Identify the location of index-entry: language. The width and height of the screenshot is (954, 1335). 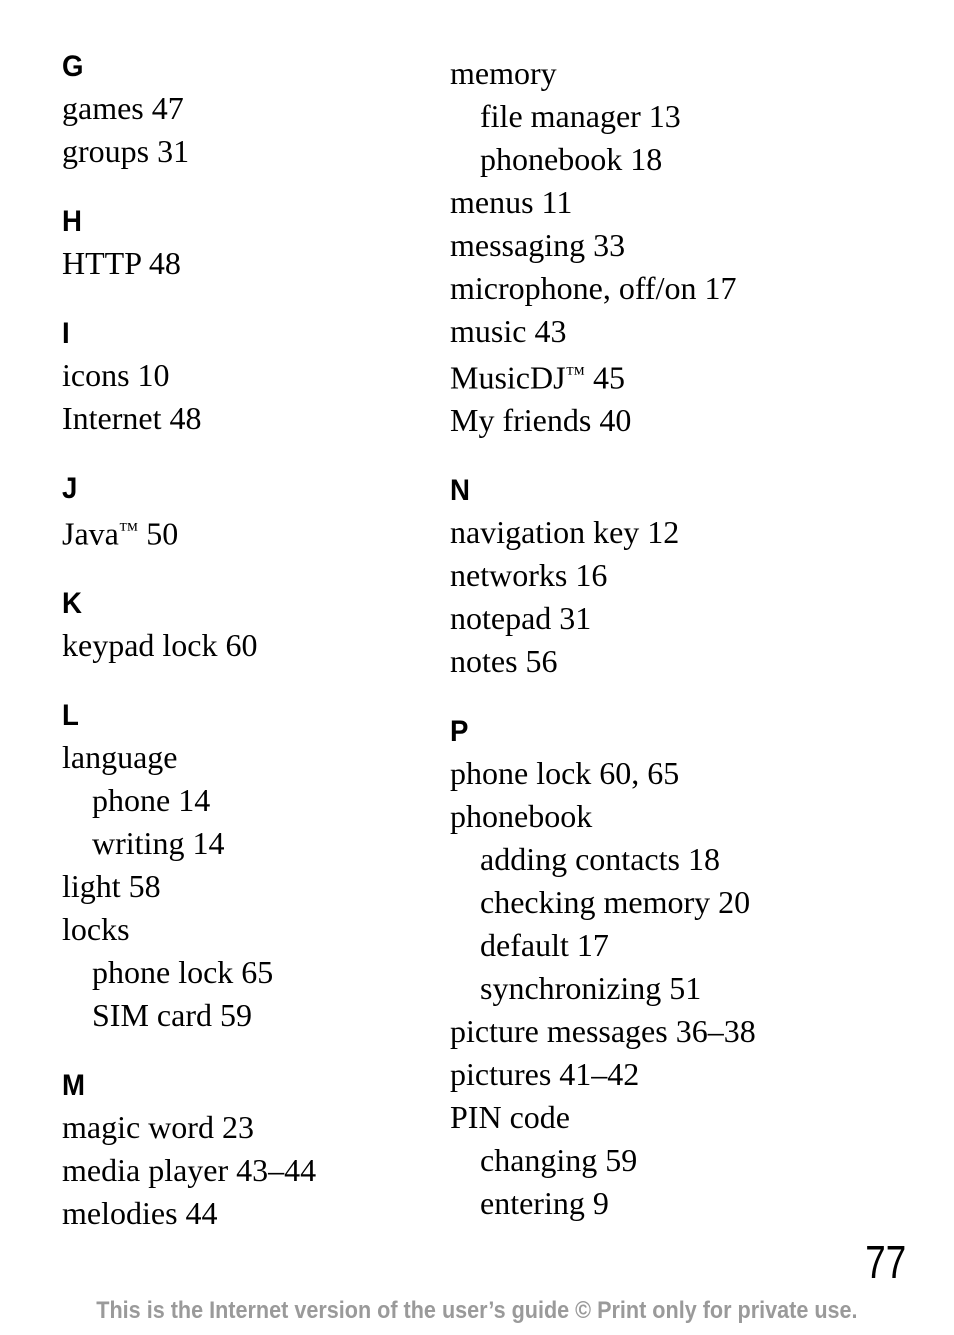
(120, 757).